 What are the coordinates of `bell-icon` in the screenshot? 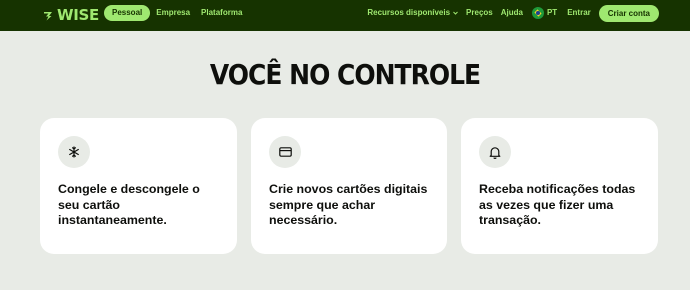 It's located at (495, 152).